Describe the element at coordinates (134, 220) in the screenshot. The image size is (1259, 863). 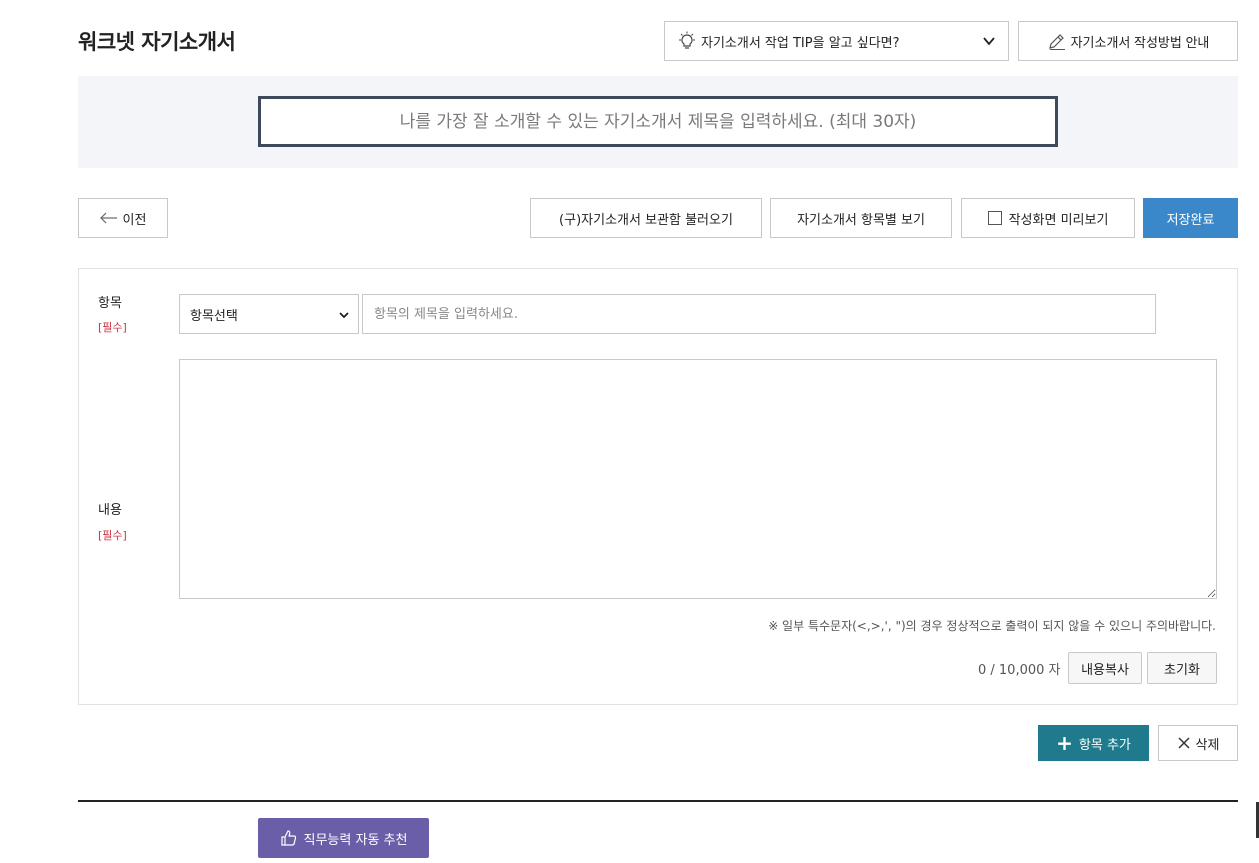
I see `prev-button-label: 이전` at that location.